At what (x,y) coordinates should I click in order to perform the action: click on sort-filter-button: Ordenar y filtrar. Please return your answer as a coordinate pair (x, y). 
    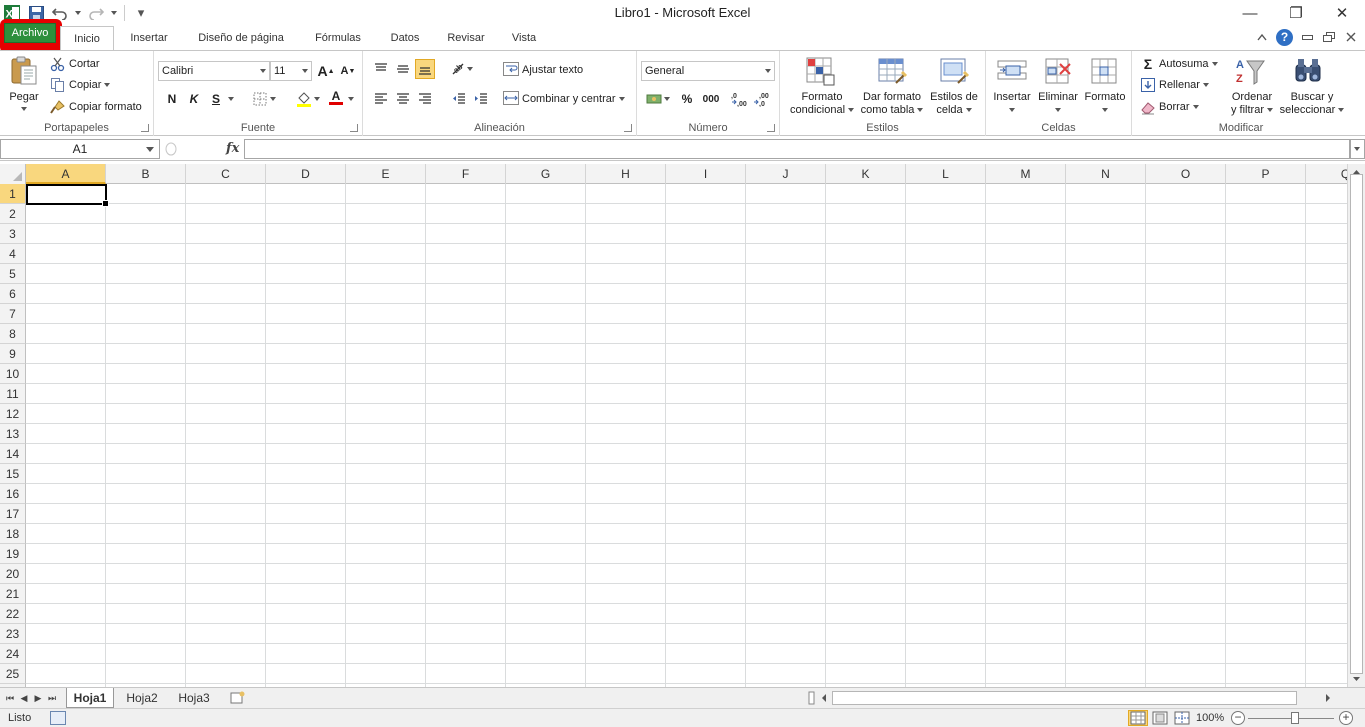
    Looking at the image, I should click on (1252, 104).